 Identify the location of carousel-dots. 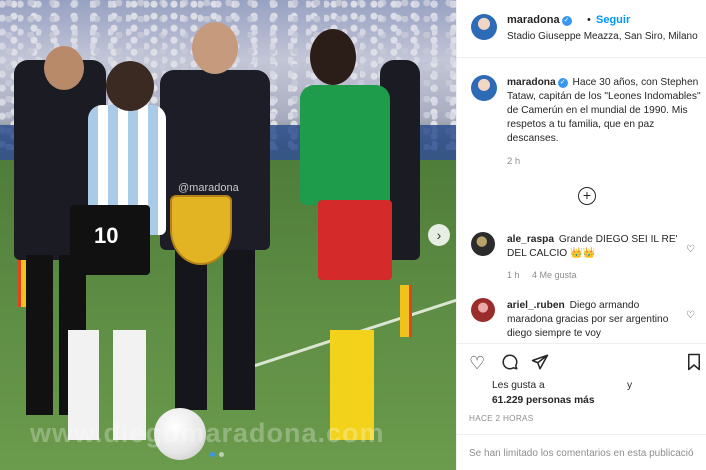
(217, 454).